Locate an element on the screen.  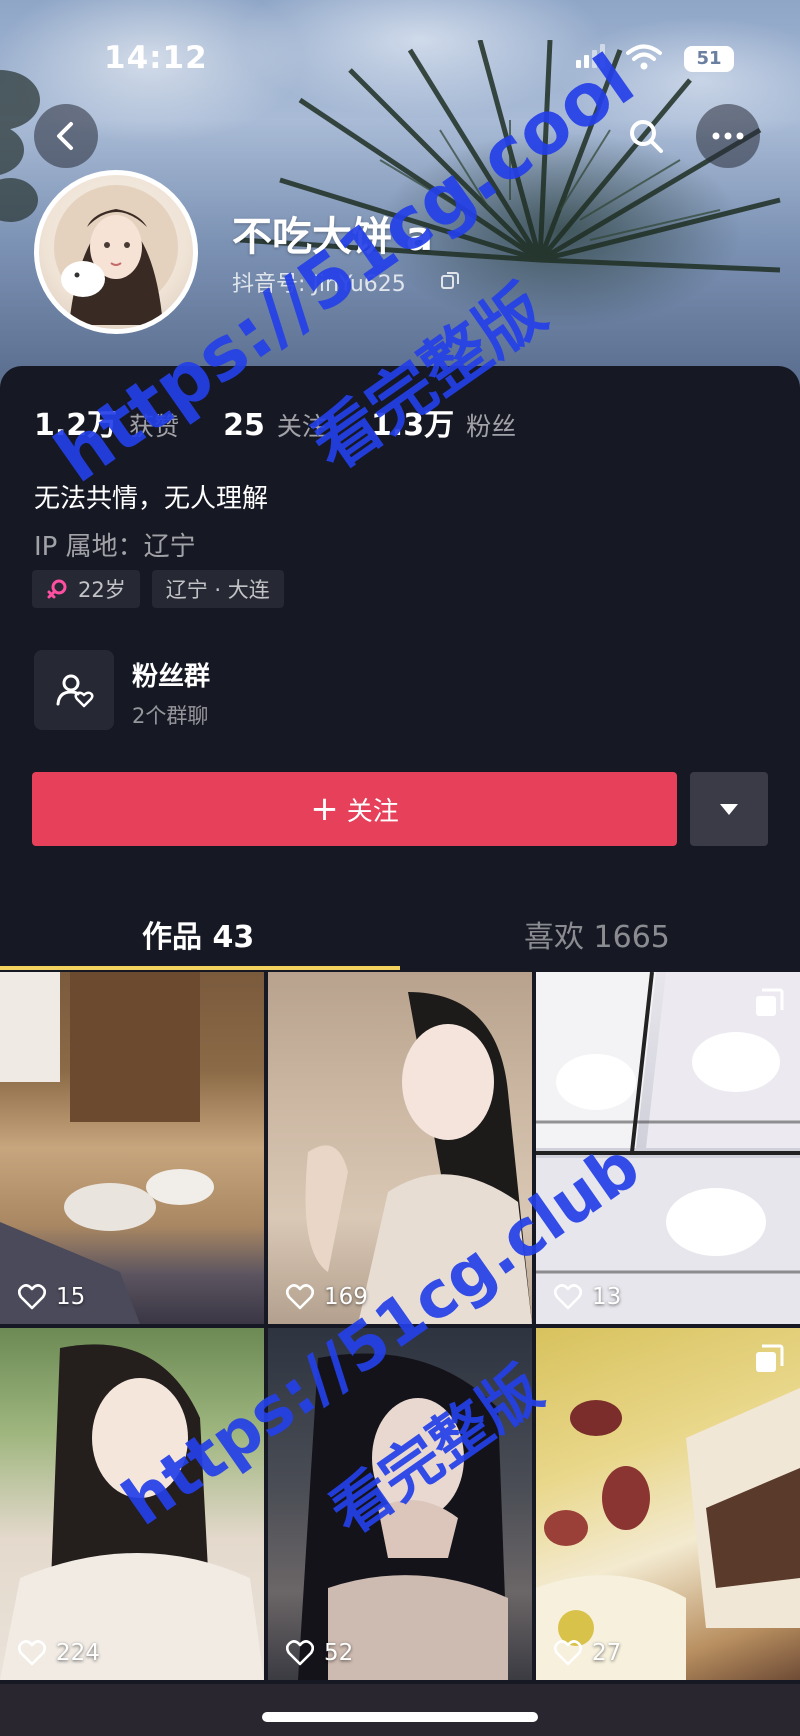
tab-likes: 喜欢 1665 is located at coordinates (597, 934).